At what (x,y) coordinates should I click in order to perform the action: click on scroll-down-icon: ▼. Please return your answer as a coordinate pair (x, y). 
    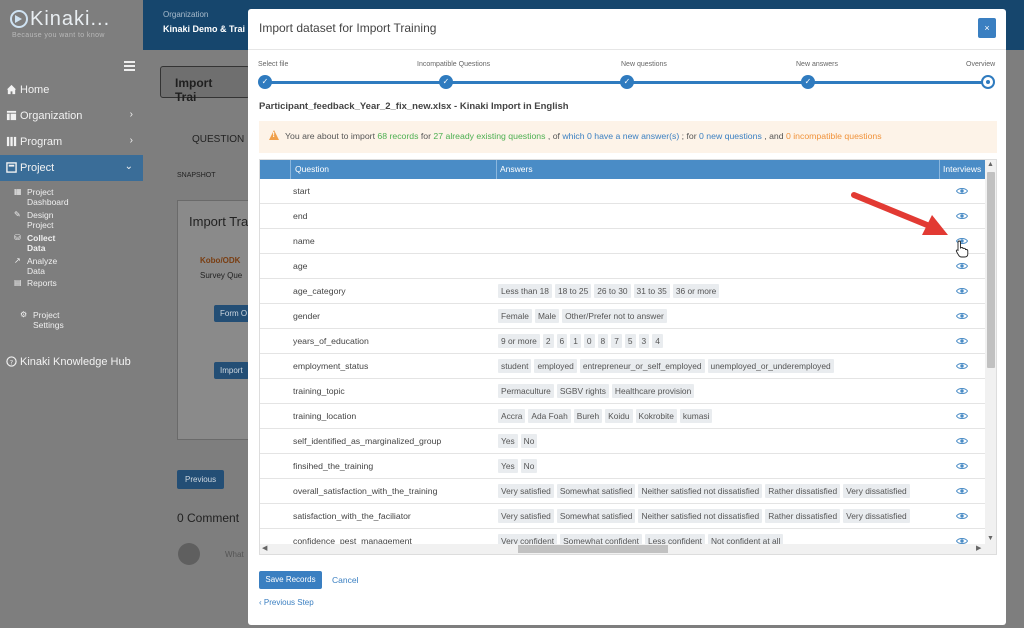
    Looking at the image, I should click on (990, 538).